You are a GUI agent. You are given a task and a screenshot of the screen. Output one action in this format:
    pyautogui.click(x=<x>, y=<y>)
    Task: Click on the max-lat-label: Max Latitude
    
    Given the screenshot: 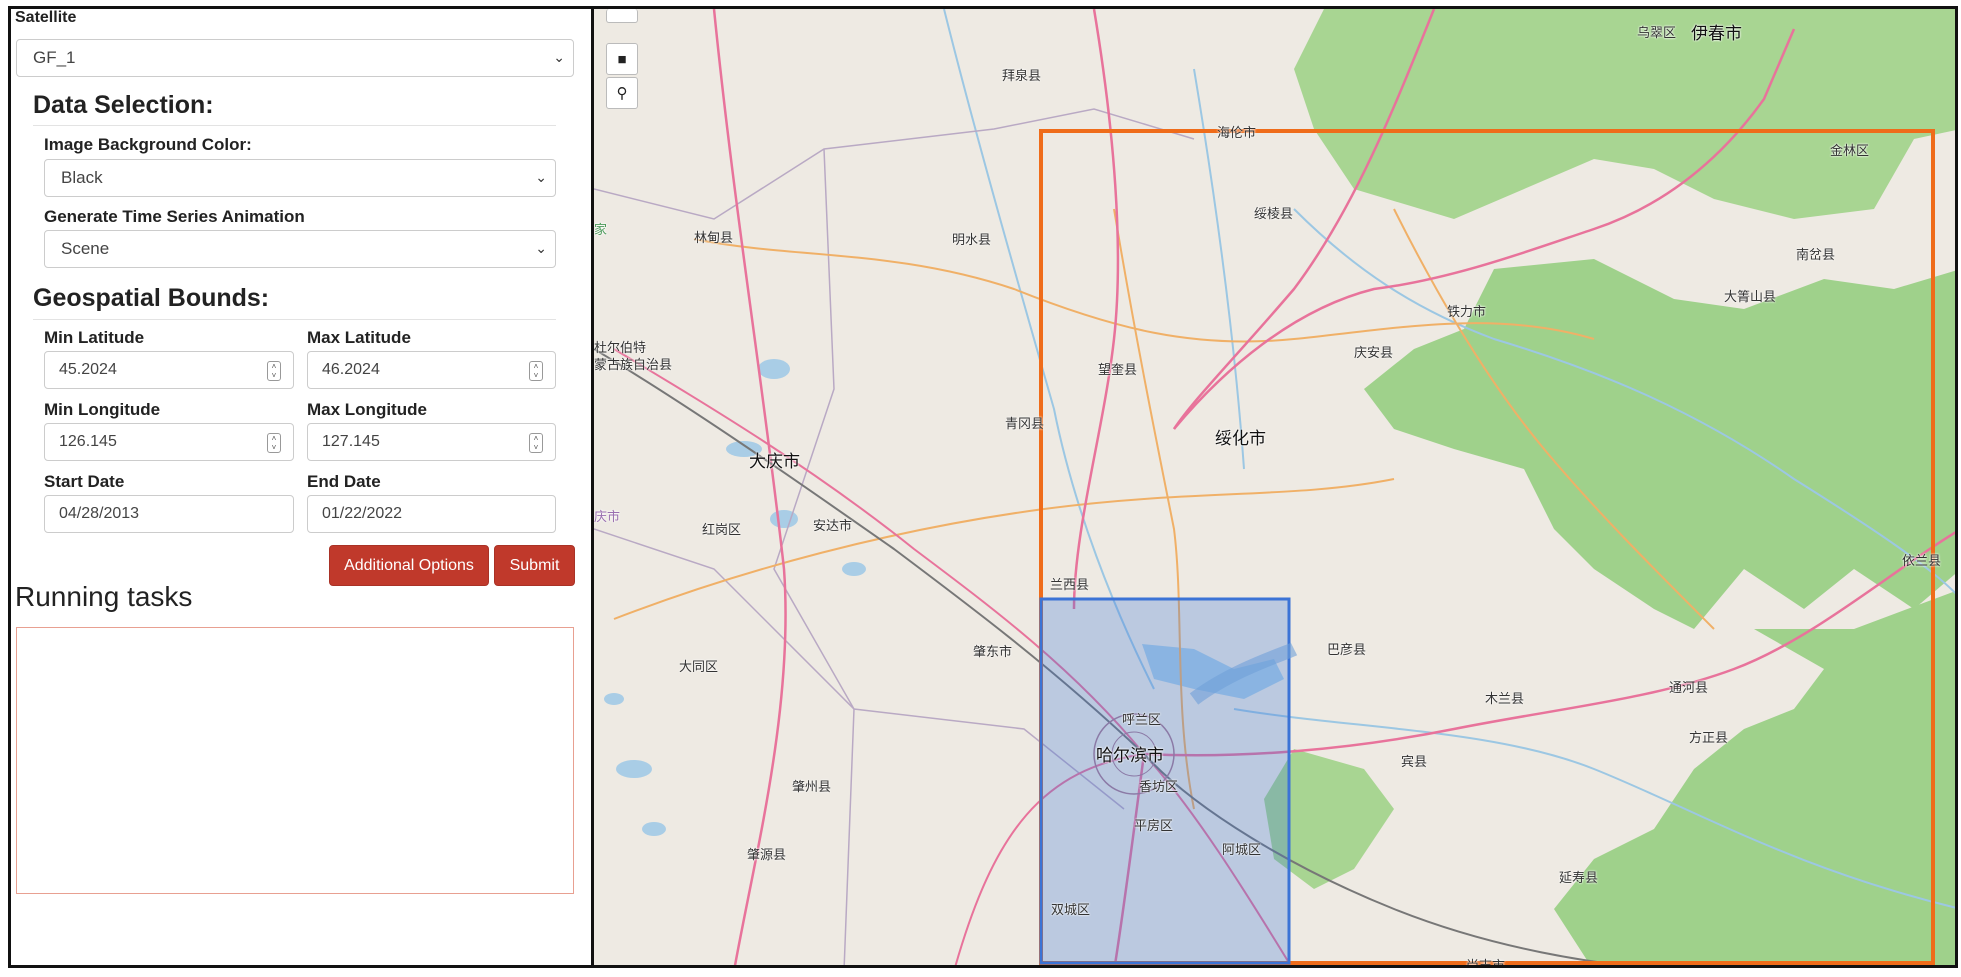 What is the action you would take?
    pyautogui.click(x=359, y=337)
    